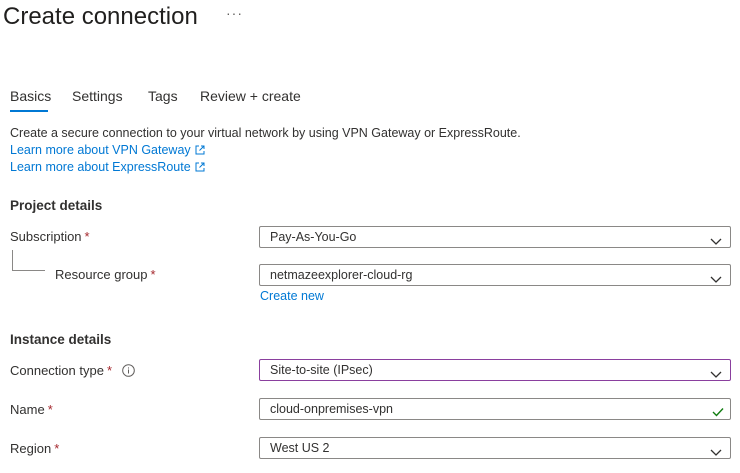 This screenshot has width=740, height=473. Describe the element at coordinates (495, 448) in the screenshot. I see `region-dropdown: West US 2` at that location.